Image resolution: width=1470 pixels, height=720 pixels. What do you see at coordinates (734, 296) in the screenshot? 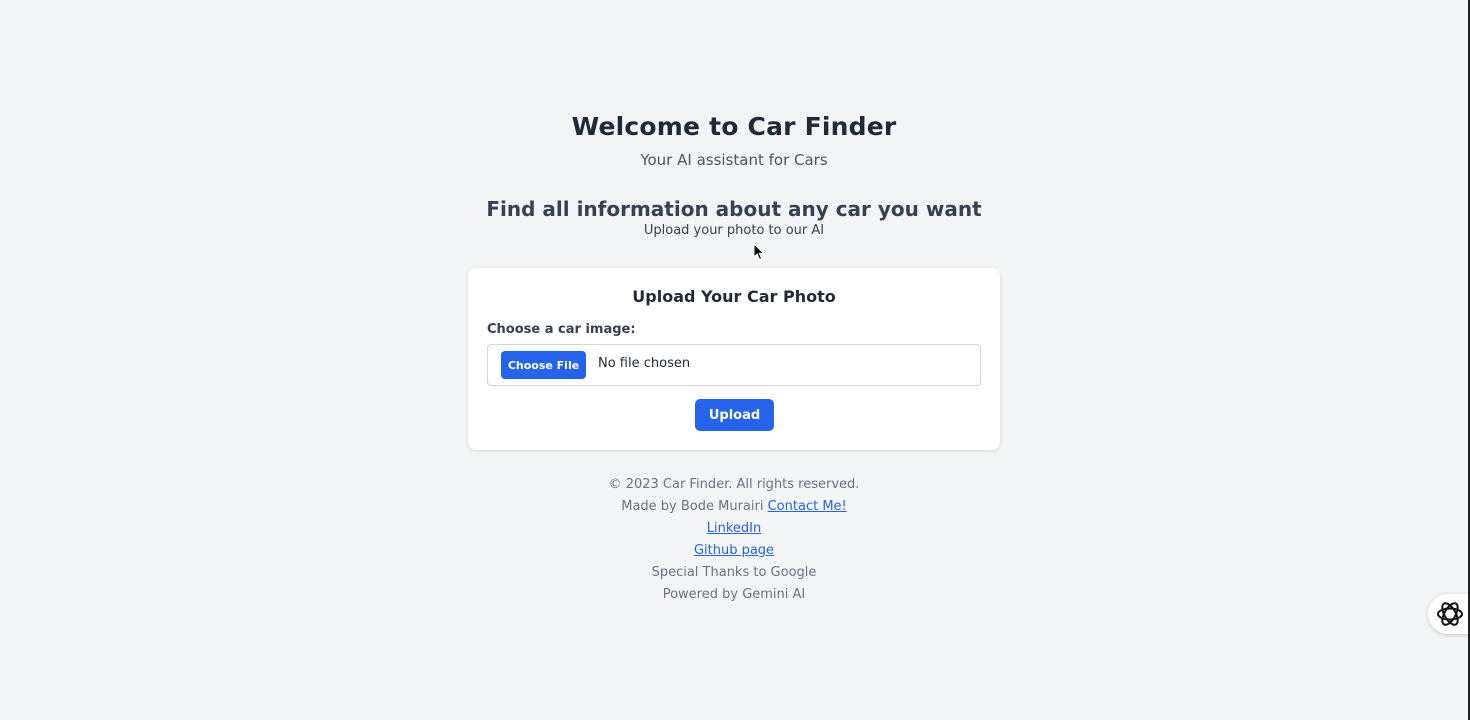
I see `upload-card-title: Upload Your Car Photo` at bounding box center [734, 296].